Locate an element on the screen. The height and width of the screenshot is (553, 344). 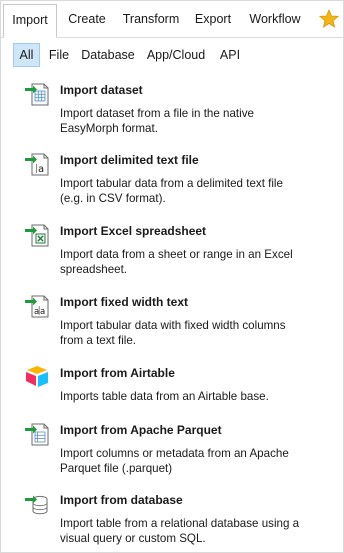
database-icon is located at coordinates (37, 504).